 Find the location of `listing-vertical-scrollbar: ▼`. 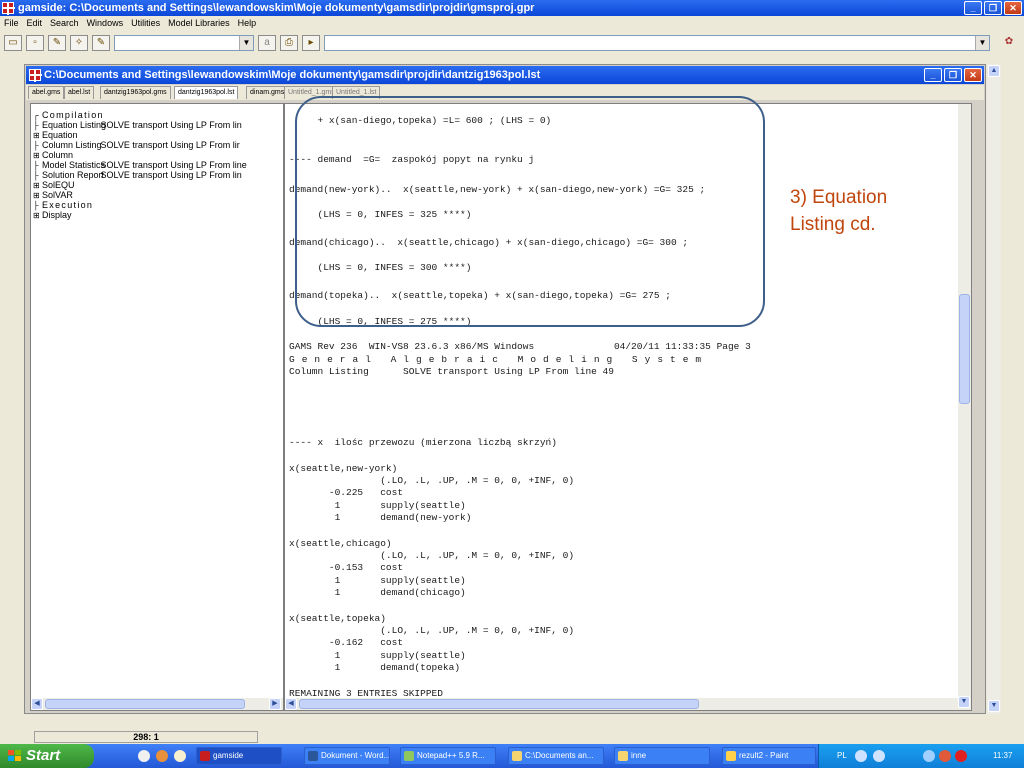

listing-vertical-scrollbar: ▼ is located at coordinates (964, 407).